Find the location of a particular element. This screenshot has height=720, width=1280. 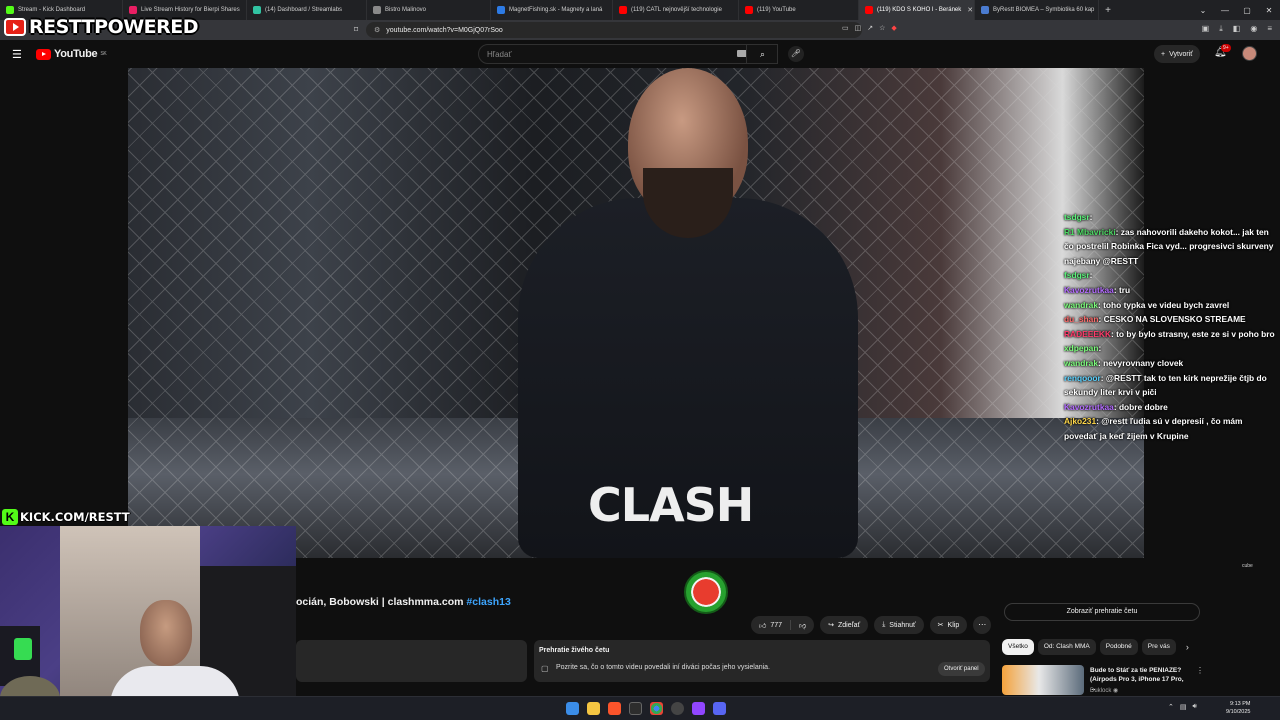

chat-text: dobre dobre is located at coordinates (1143, 406).